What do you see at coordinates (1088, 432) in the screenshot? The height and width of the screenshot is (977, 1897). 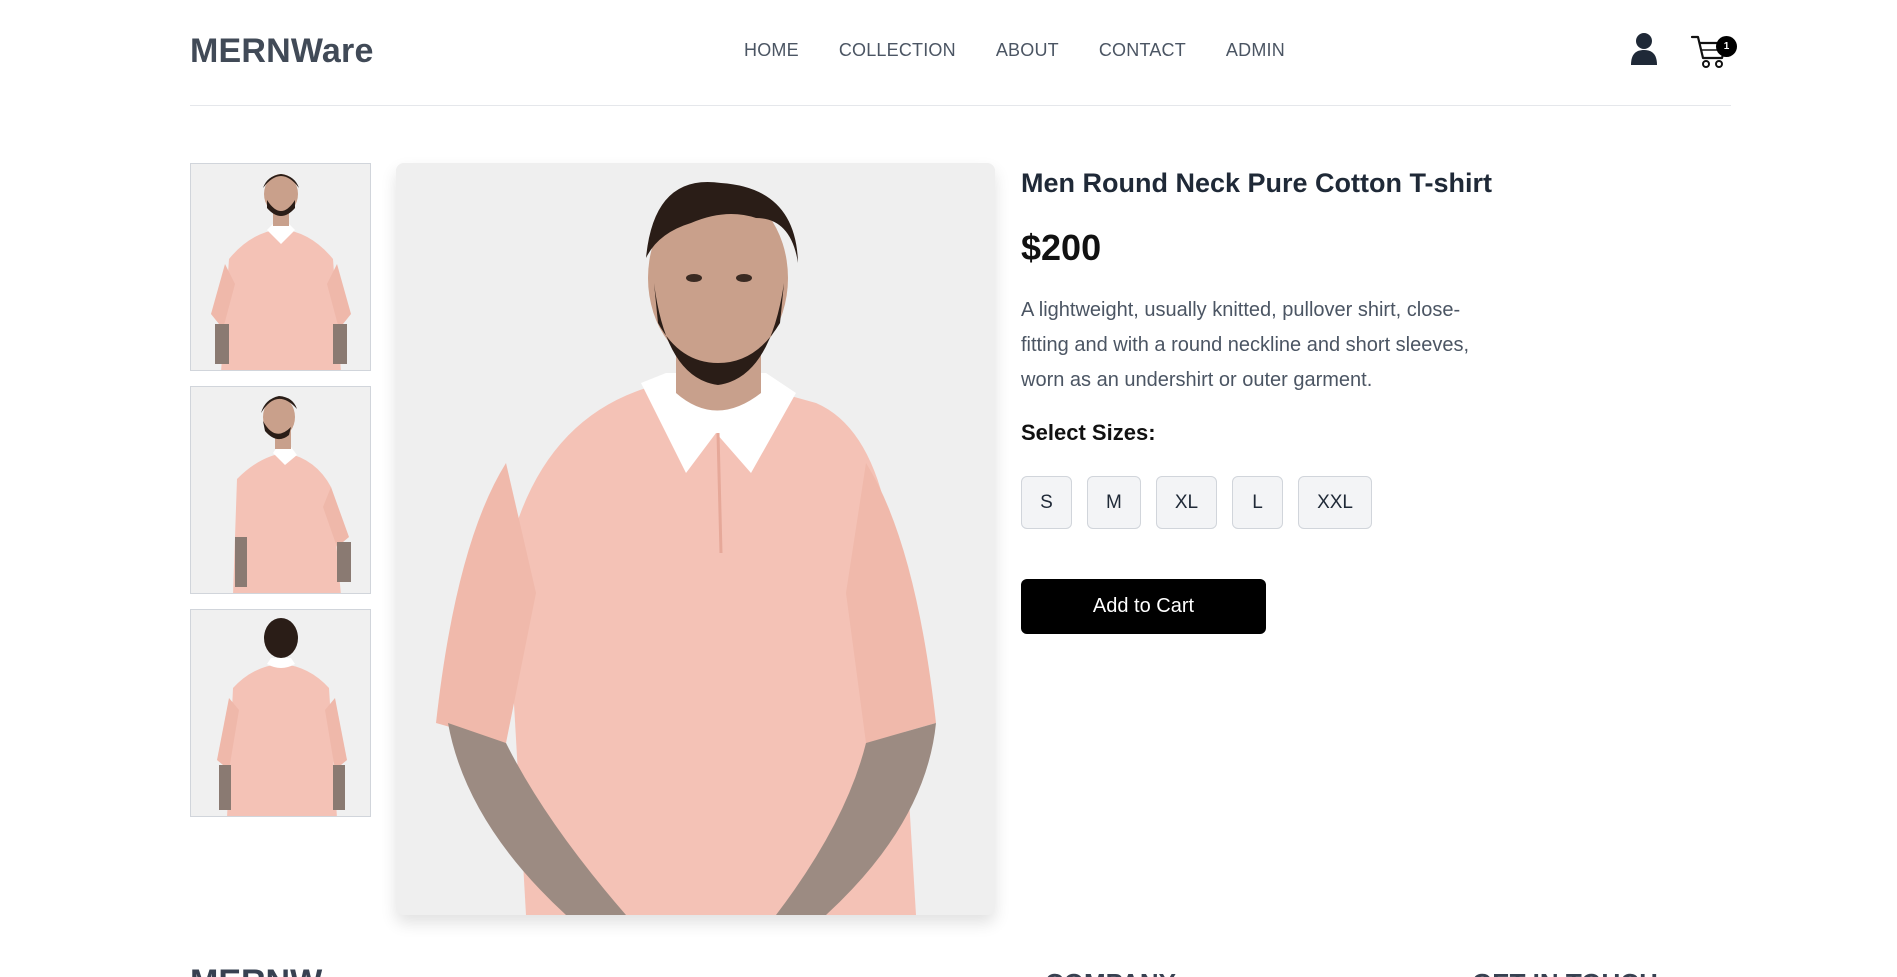 I see `sizes-label: Select Sizes:` at bounding box center [1088, 432].